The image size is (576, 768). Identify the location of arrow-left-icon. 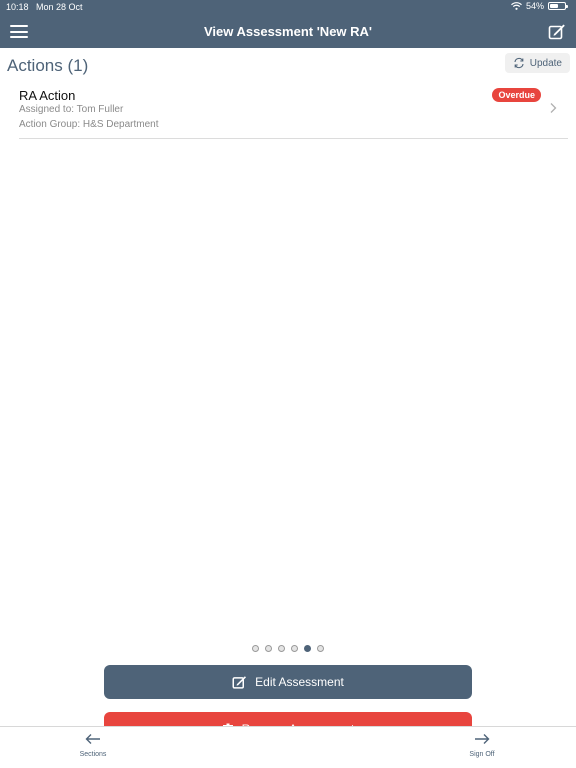
(92, 739).